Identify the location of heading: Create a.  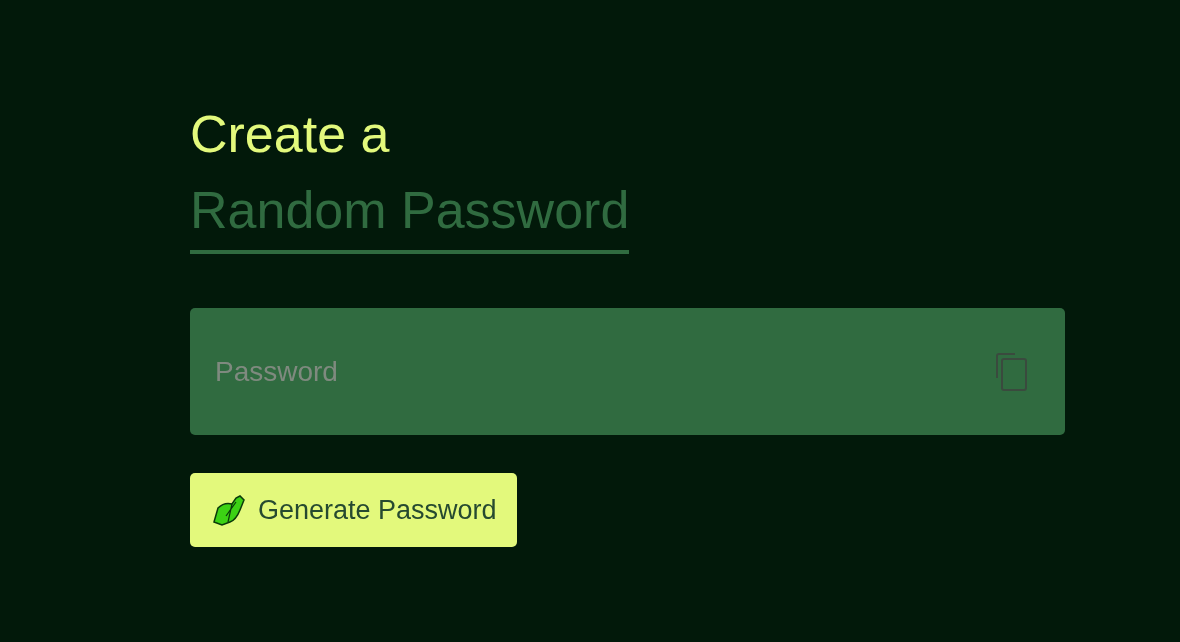
(290, 134).